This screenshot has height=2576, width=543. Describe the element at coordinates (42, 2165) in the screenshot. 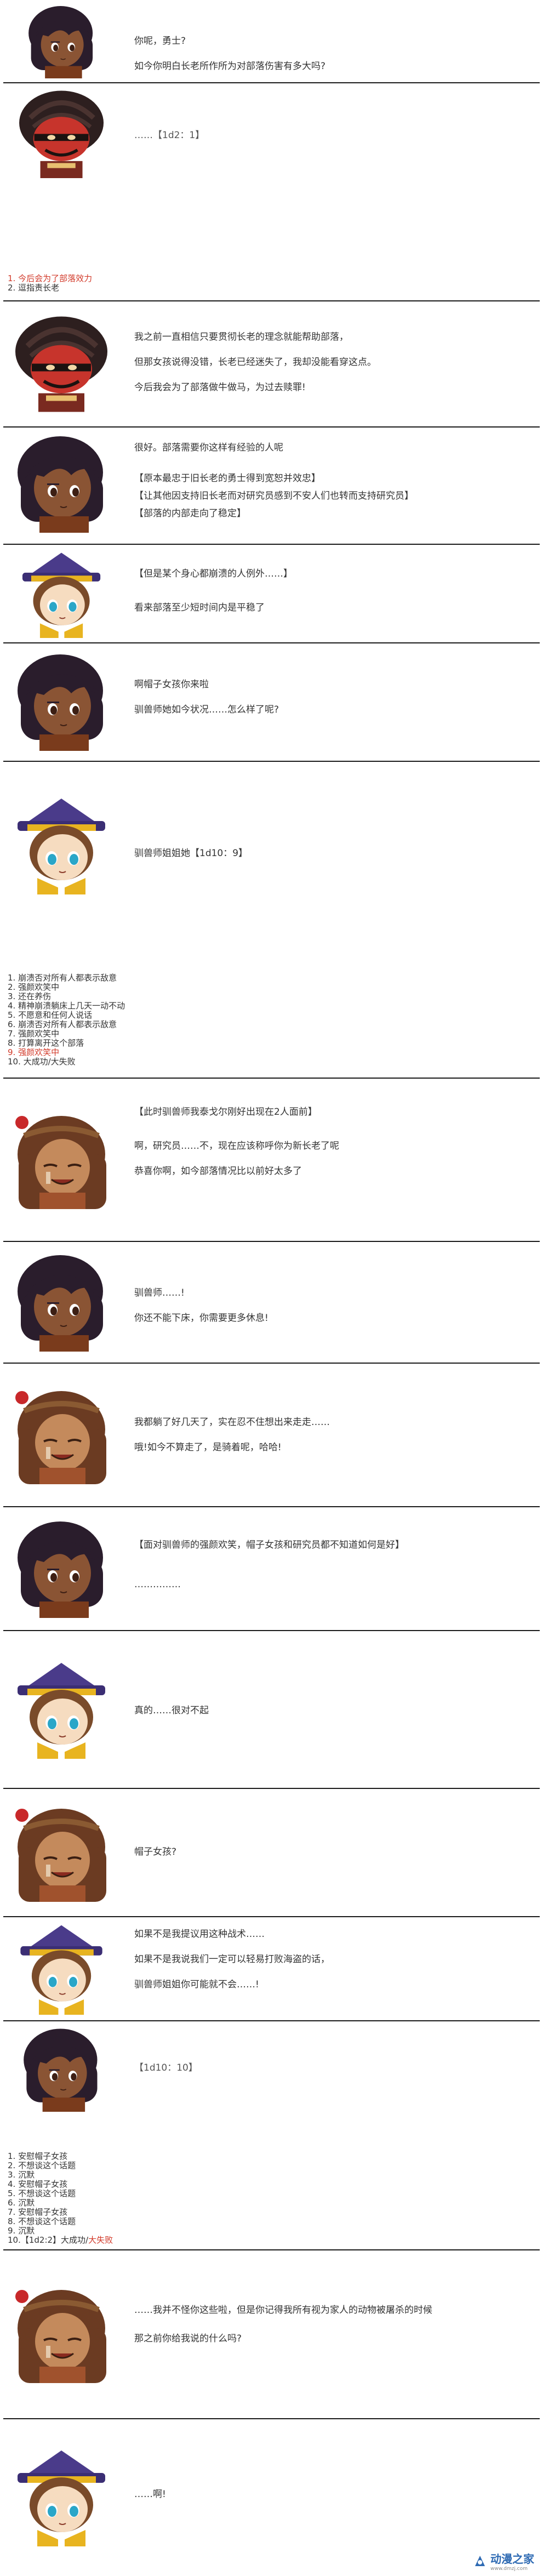

I see `choice-item: 2. 不想谈这个话题` at that location.